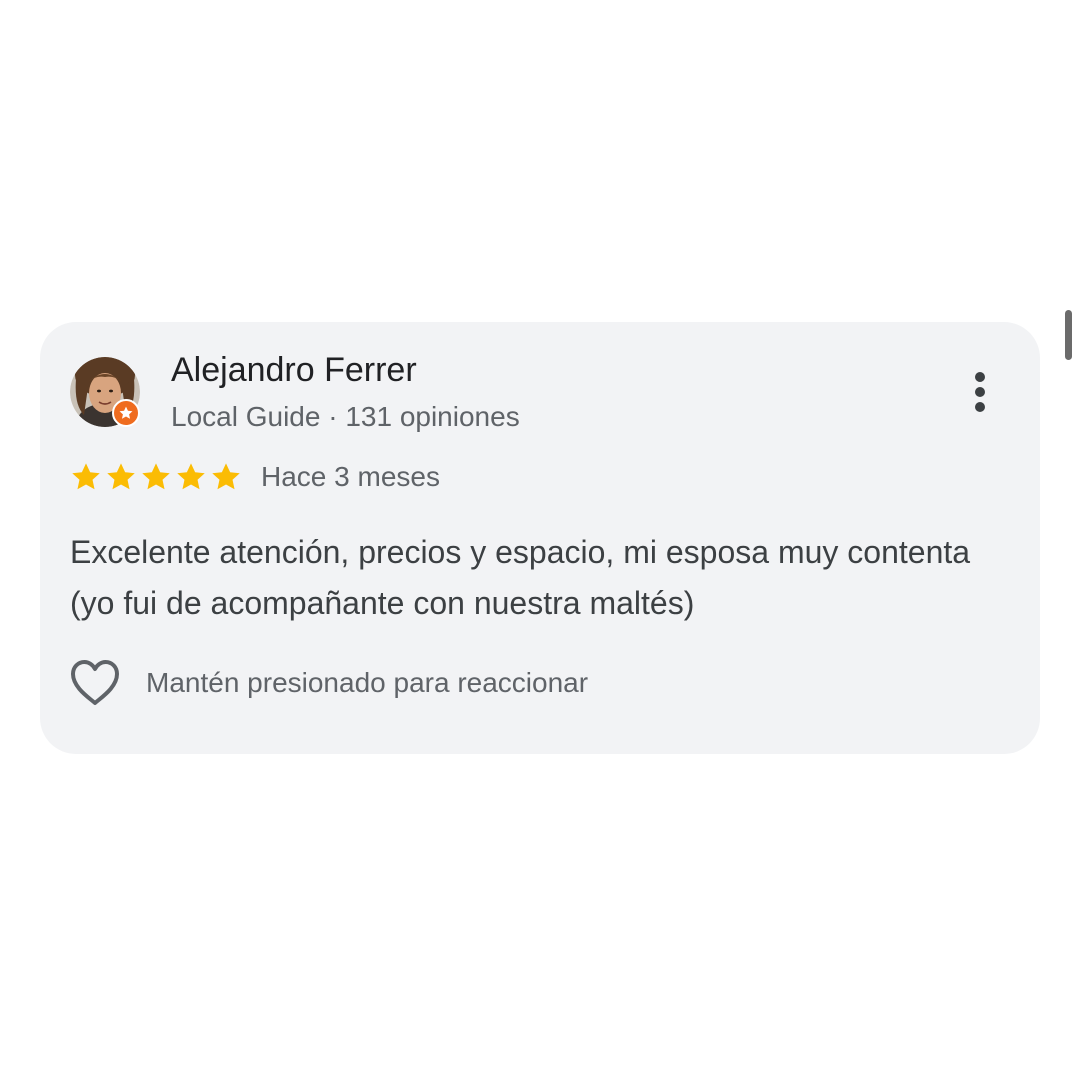  I want to click on local-guide-star-icon, so click(126, 412).